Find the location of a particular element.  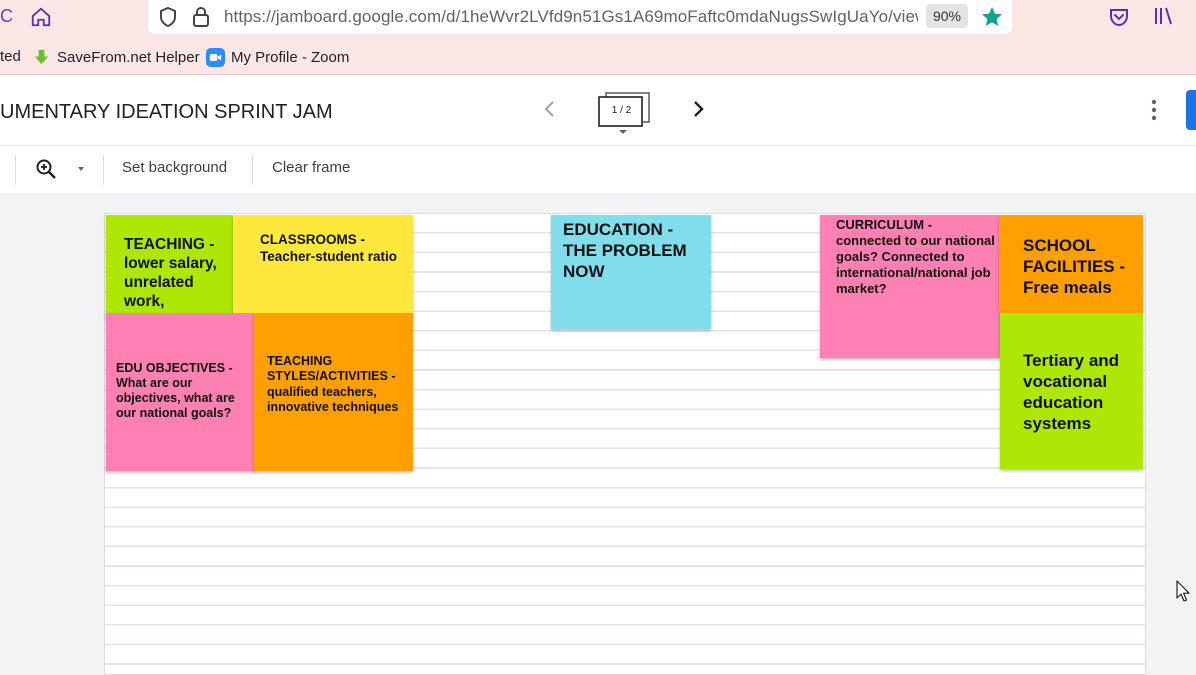

caret-down-icon is located at coordinates (81, 169).